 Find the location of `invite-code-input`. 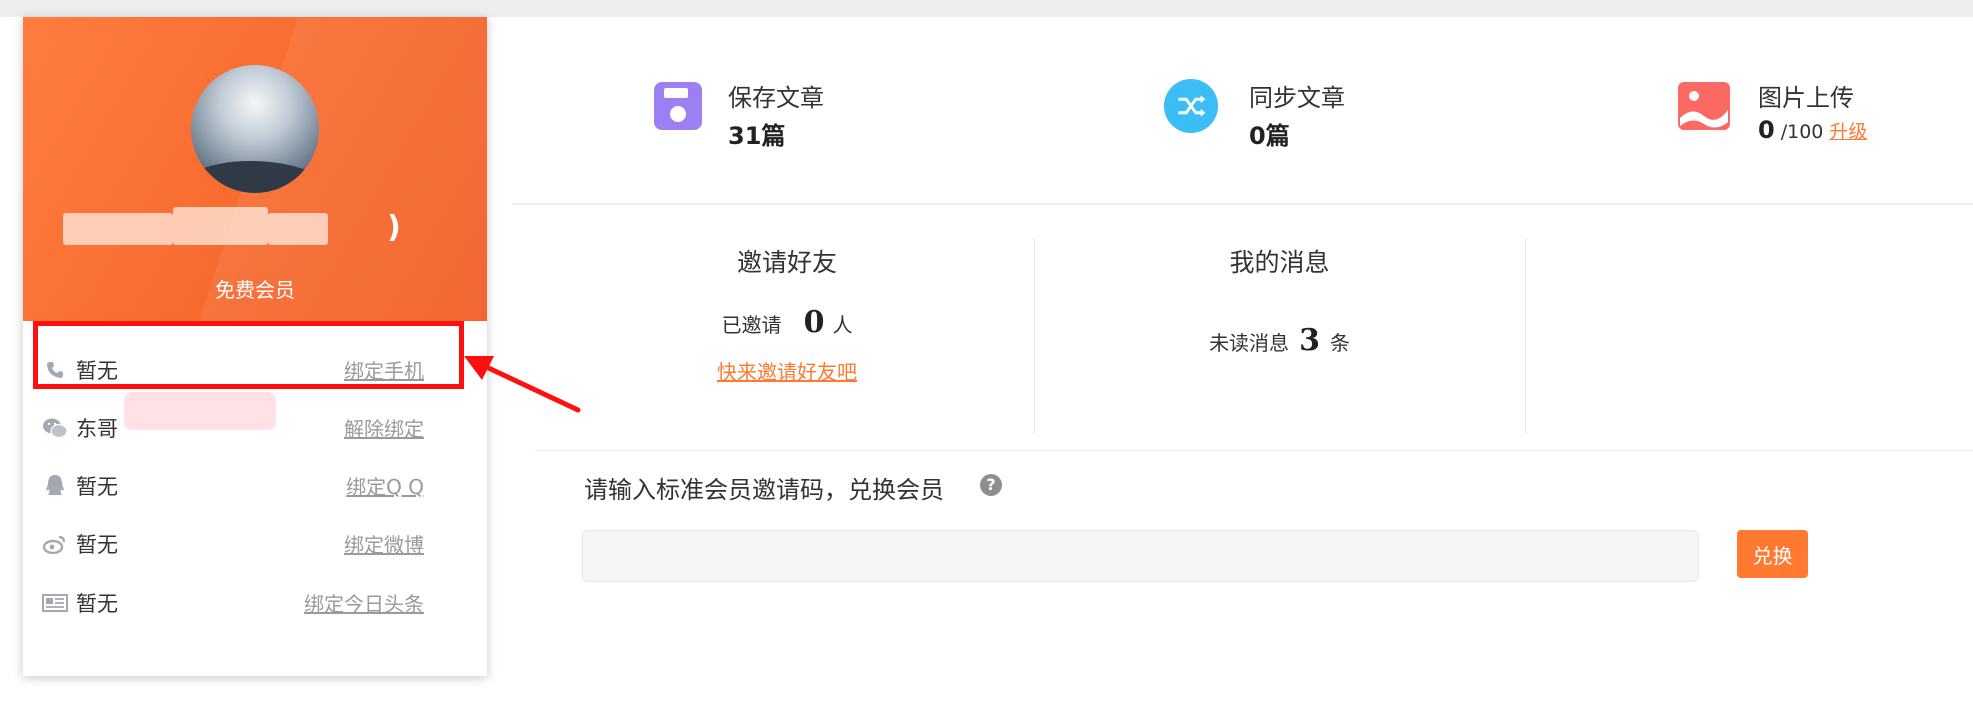

invite-code-input is located at coordinates (1140, 556).